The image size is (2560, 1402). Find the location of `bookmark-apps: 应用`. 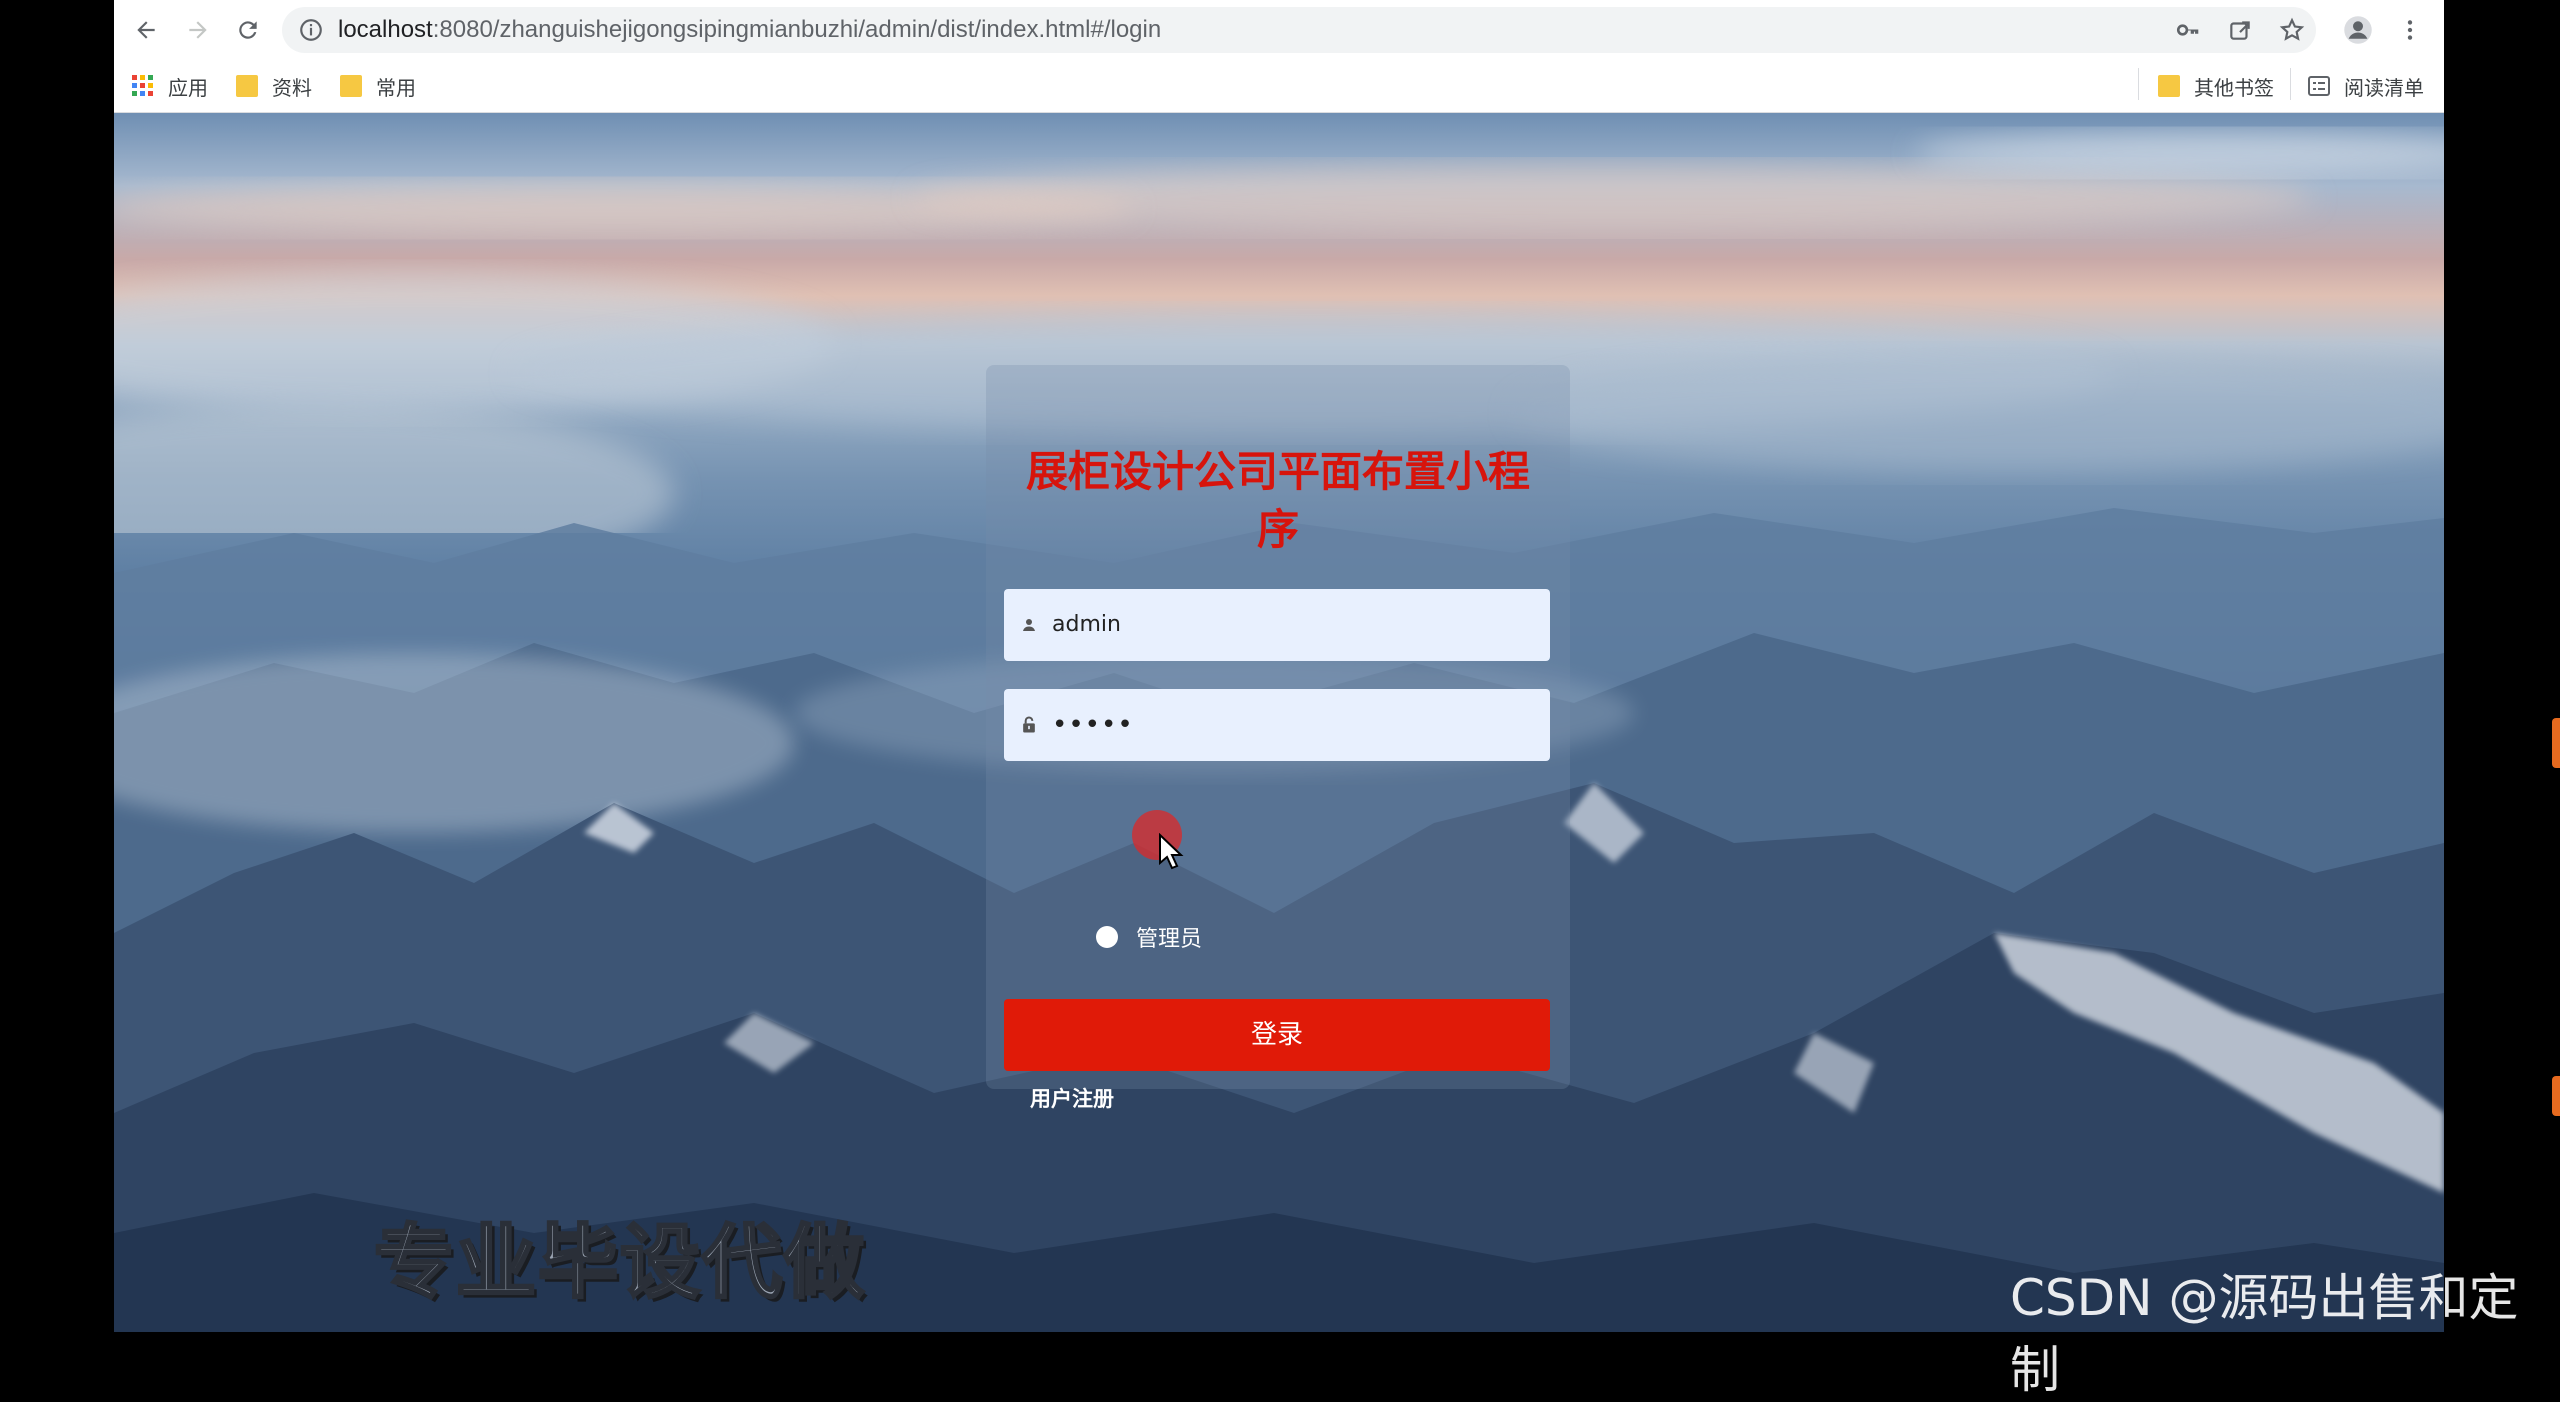

bookmark-apps: 应用 is located at coordinates (170, 86).